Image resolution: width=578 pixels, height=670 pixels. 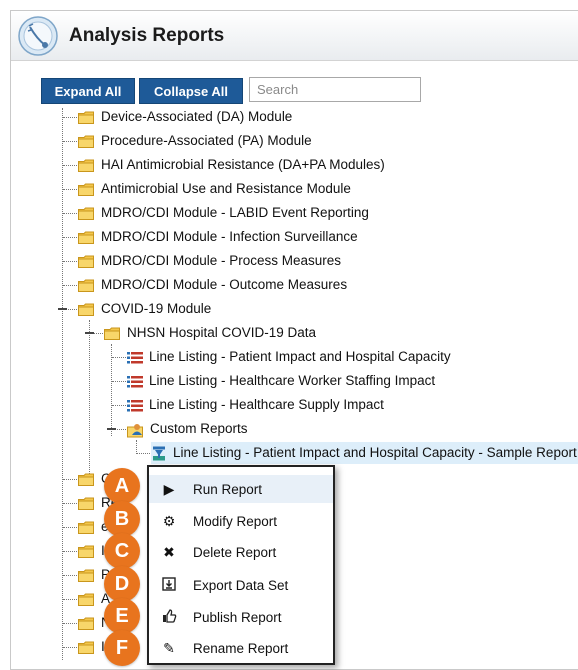 I want to click on collapse-all-button: Collapse All, so click(x=191, y=91).